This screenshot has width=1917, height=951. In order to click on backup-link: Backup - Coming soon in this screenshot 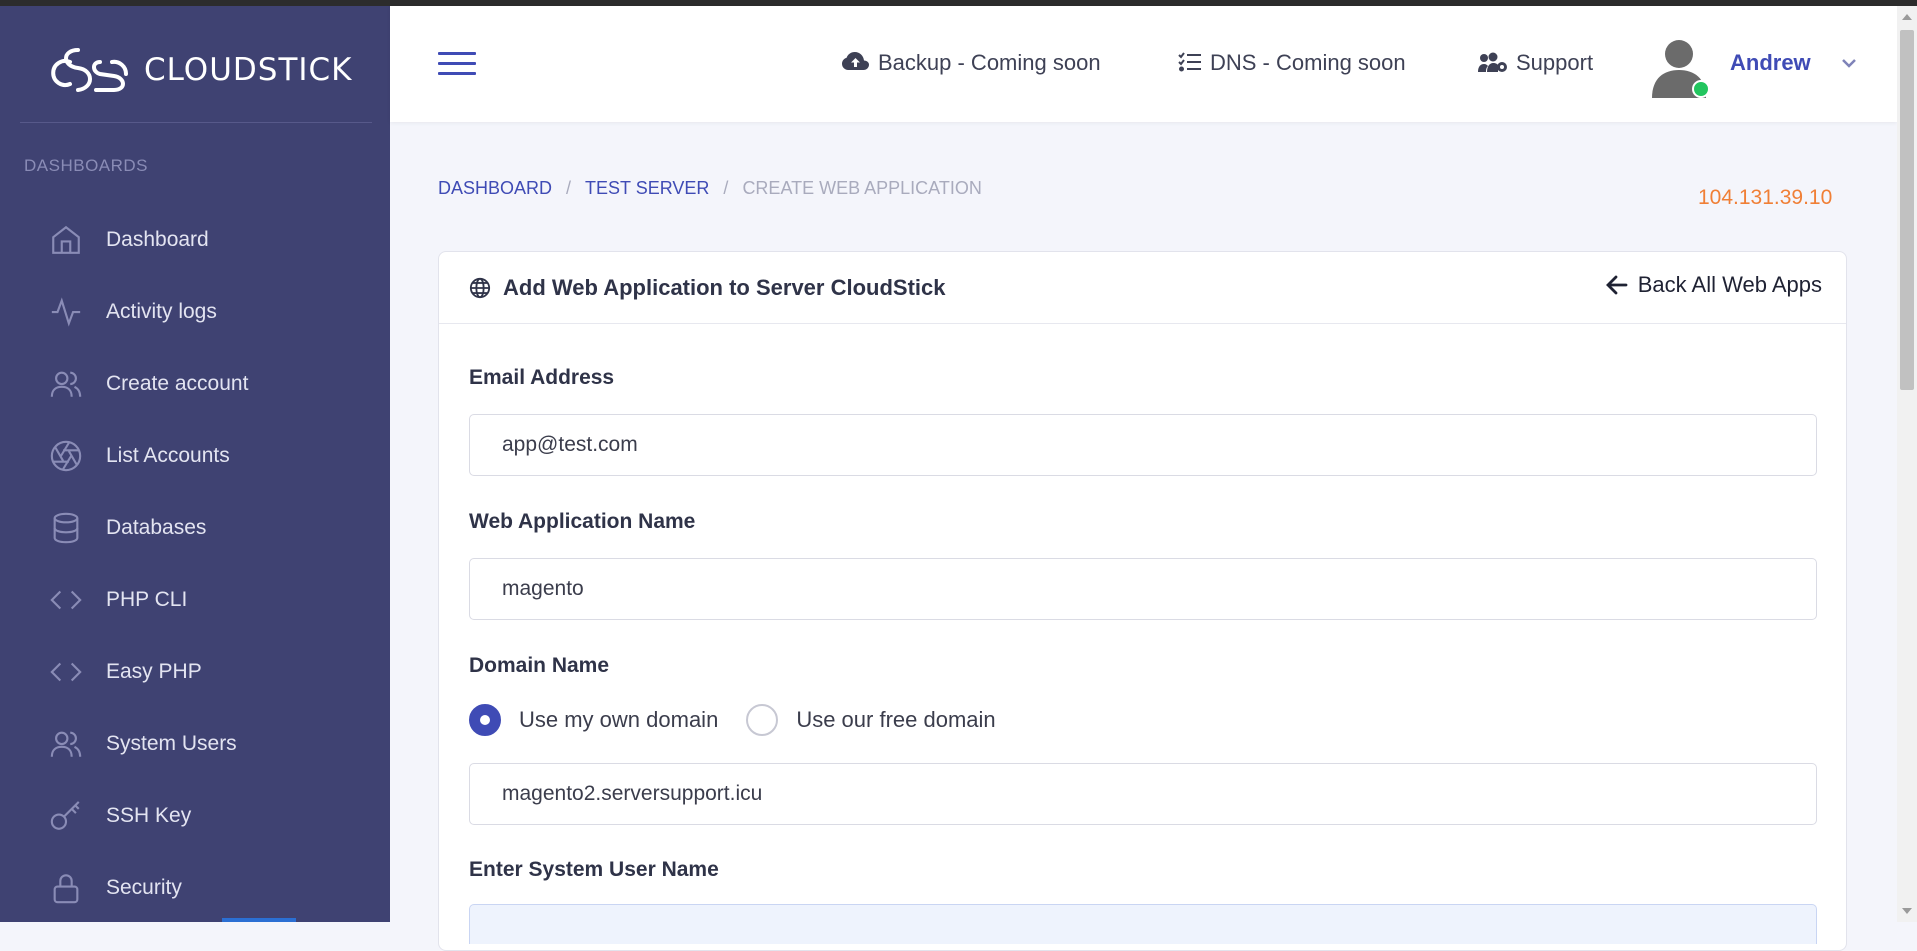, I will do `click(971, 63)`.